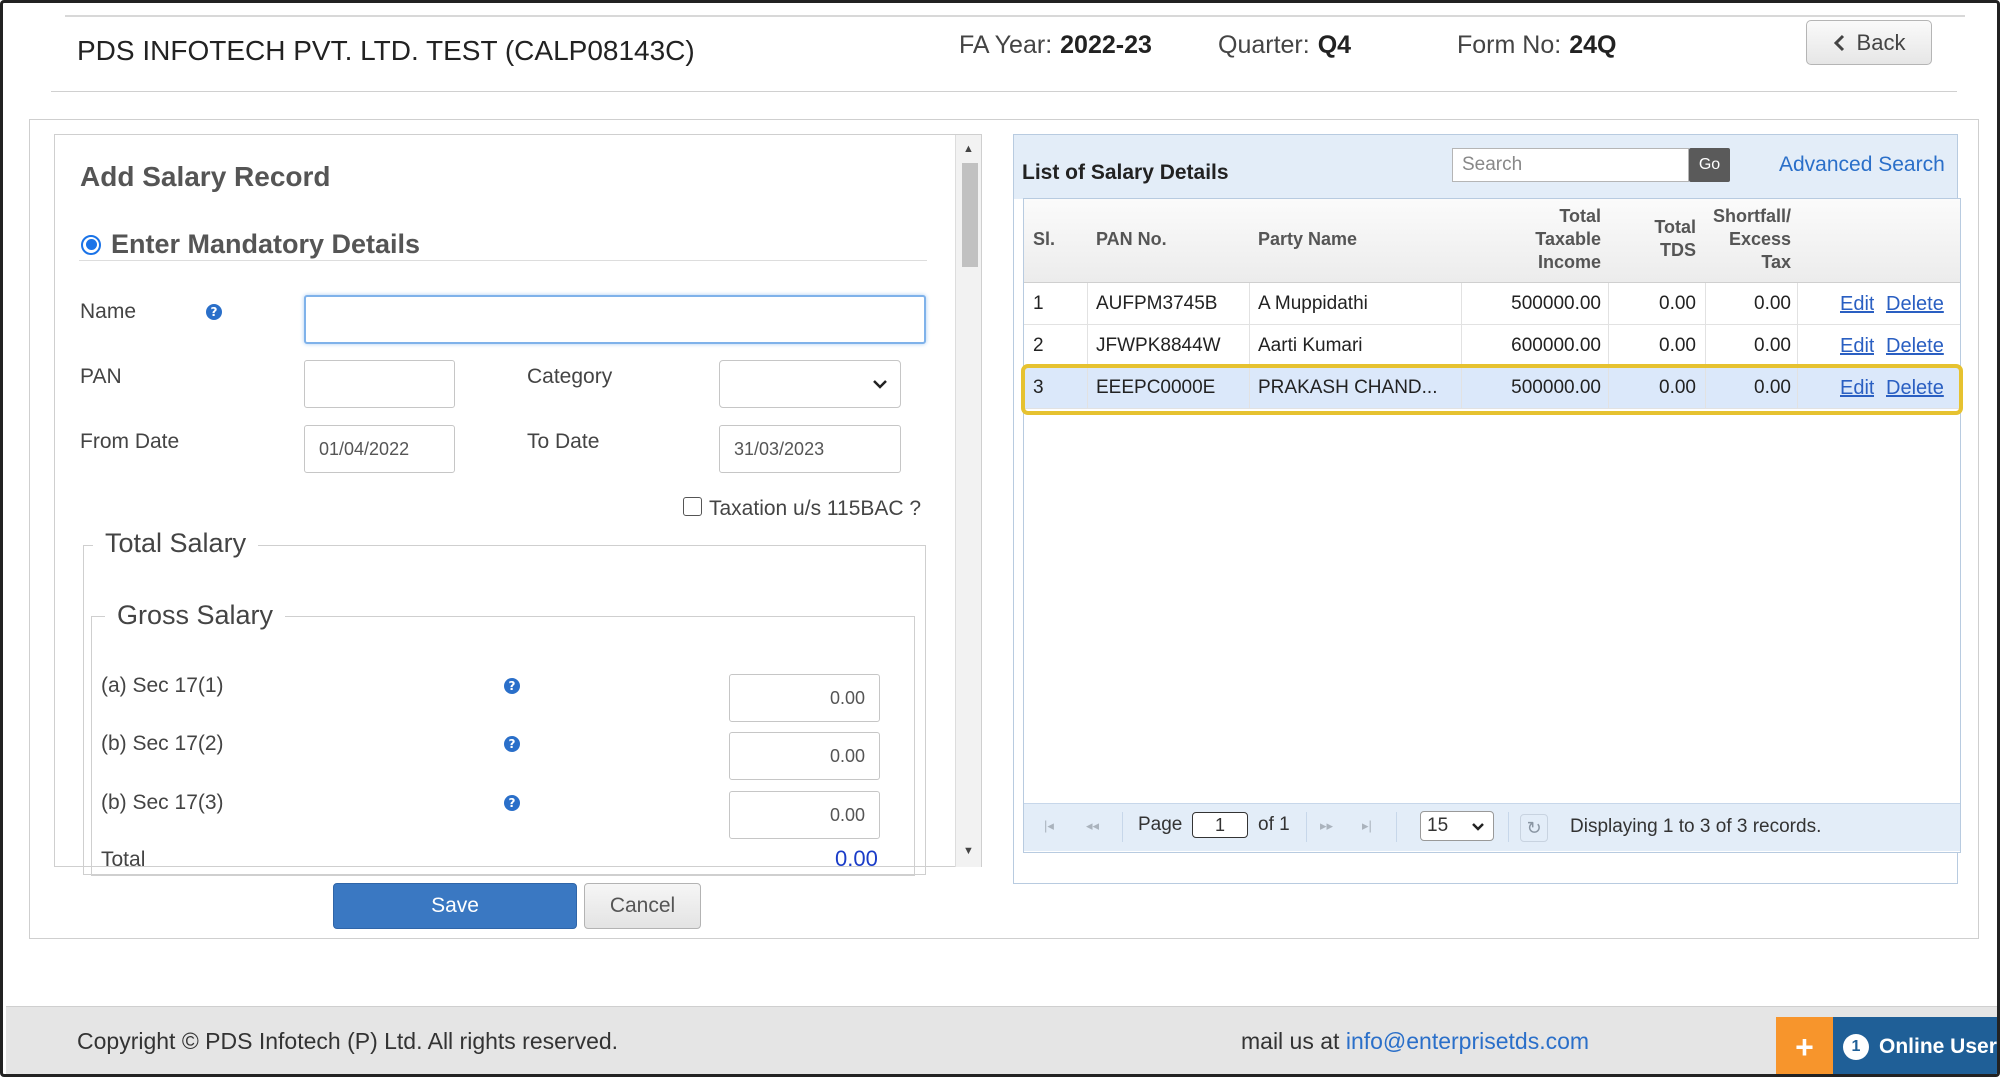  What do you see at coordinates (810, 384) in the screenshot?
I see `category-select` at bounding box center [810, 384].